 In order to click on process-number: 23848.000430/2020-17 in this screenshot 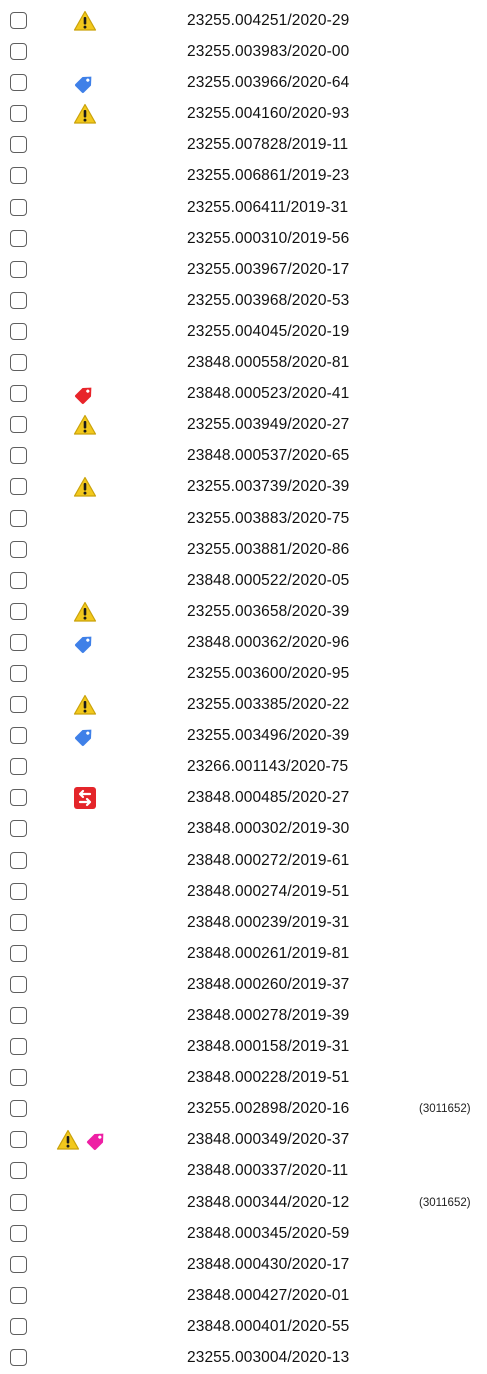, I will do `click(268, 1265)`.